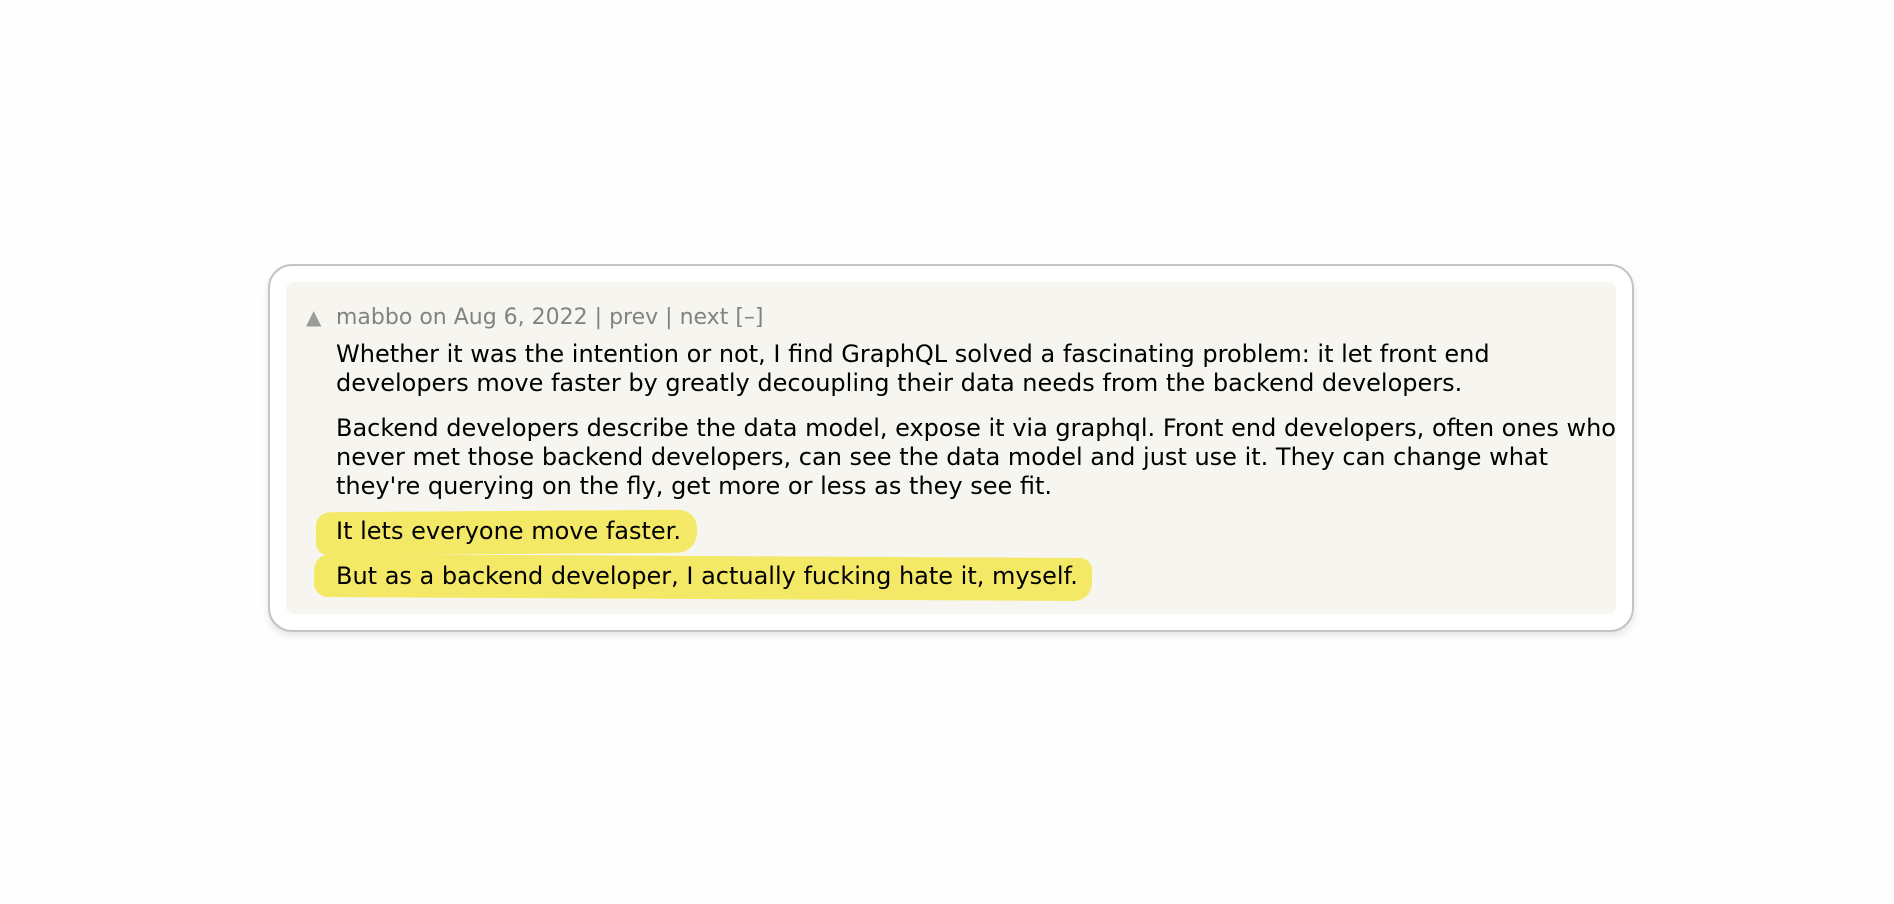 The image size is (1894, 904). I want to click on comment-paragraph-highlighted: It lets everyone move faster., so click(981, 531).